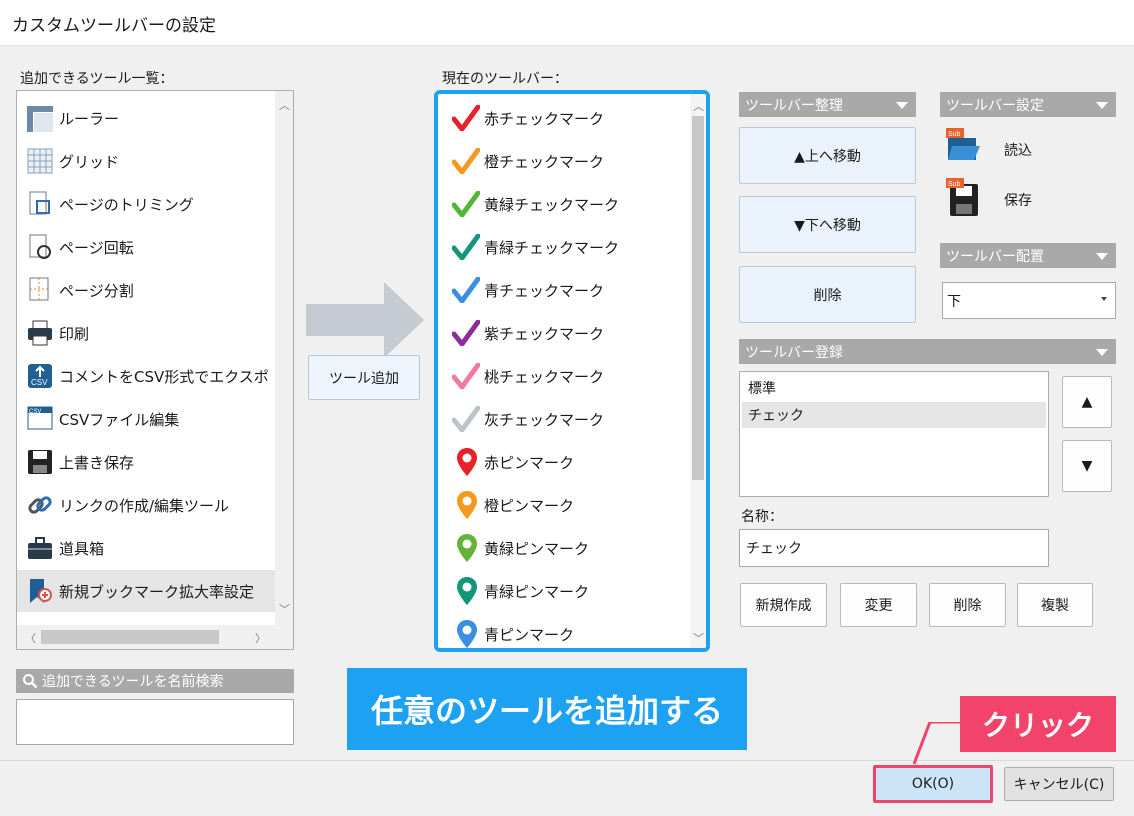 Image resolution: width=1134 pixels, height=816 pixels. I want to click on svg-text: Sub, so click(954, 184).